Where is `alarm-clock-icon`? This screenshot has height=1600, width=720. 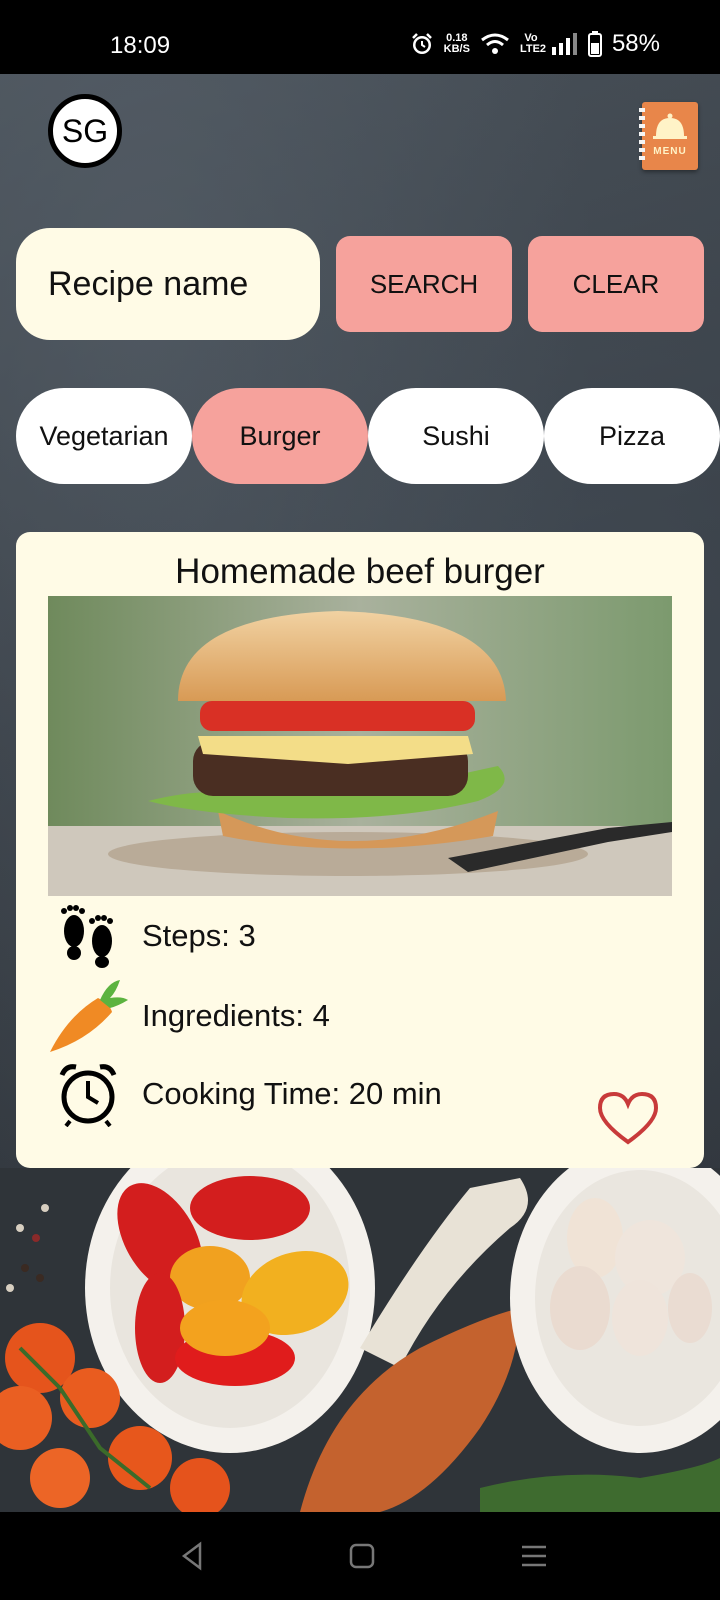
alarm-clock-icon is located at coordinates (88, 1094).